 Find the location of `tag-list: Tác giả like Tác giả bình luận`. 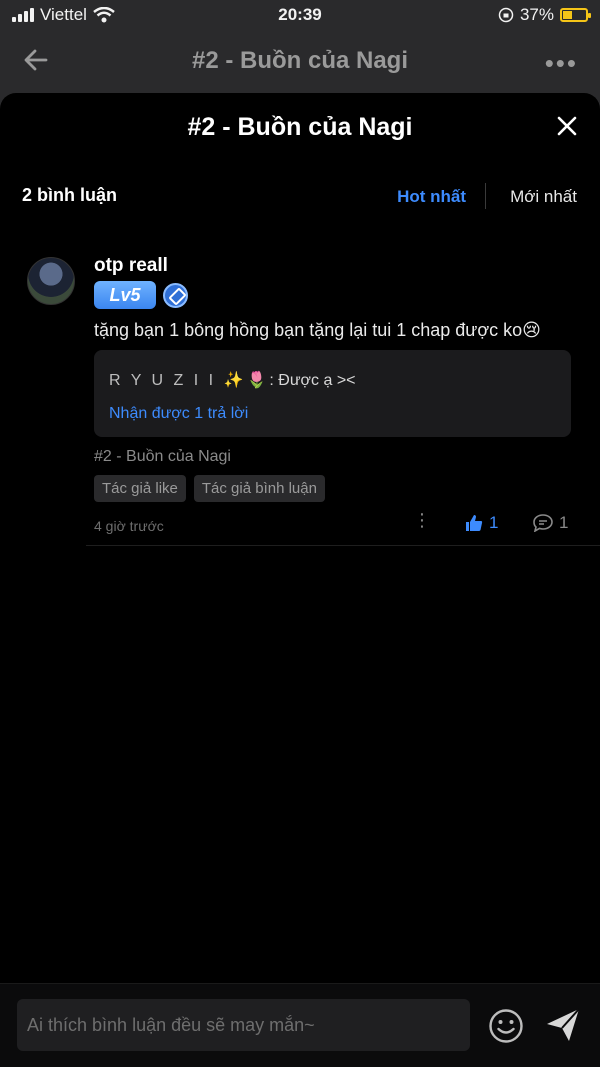

tag-list: Tác giả like Tác giả bình luận is located at coordinates (209, 488).